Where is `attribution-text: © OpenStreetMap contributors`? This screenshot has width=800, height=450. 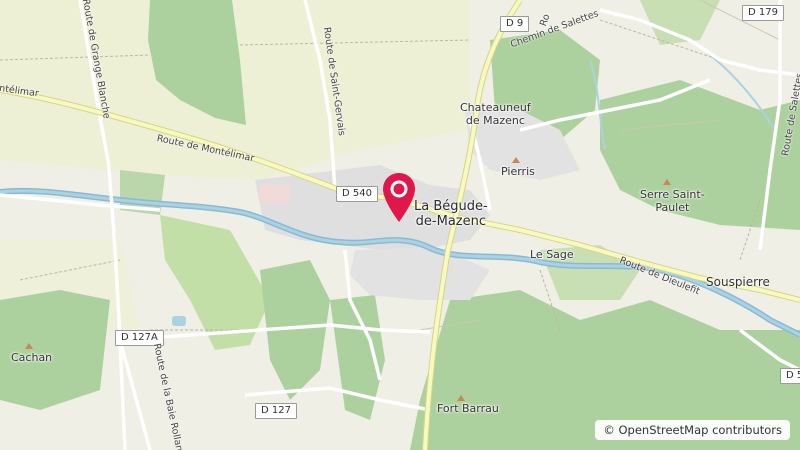 attribution-text: © OpenStreetMap contributors is located at coordinates (692, 430).